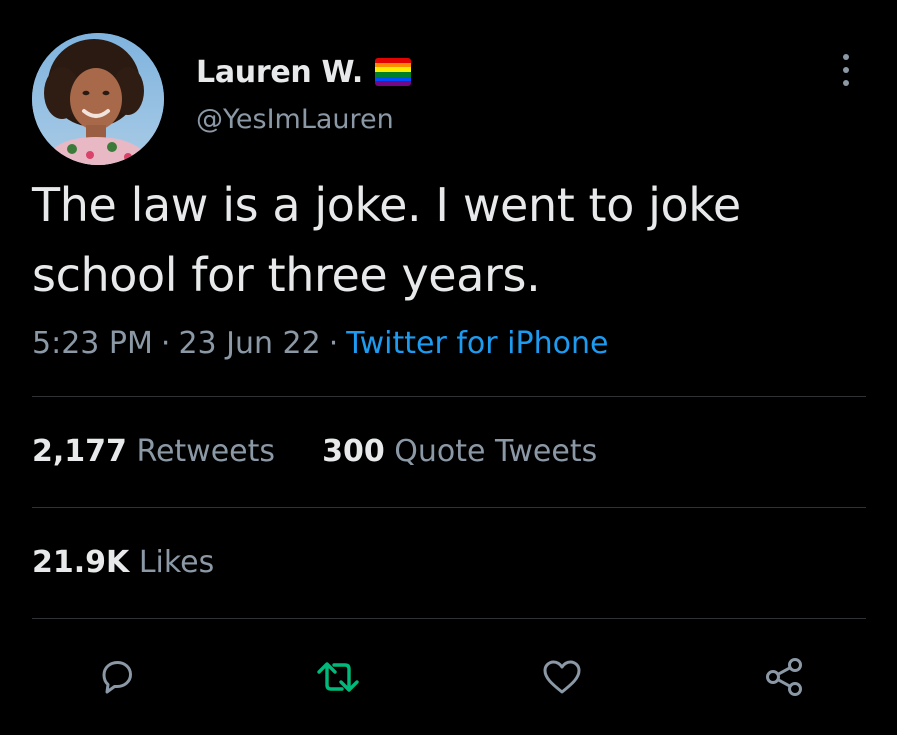  Describe the element at coordinates (206, 451) in the screenshot. I see `retweets-label: Retweets` at that location.